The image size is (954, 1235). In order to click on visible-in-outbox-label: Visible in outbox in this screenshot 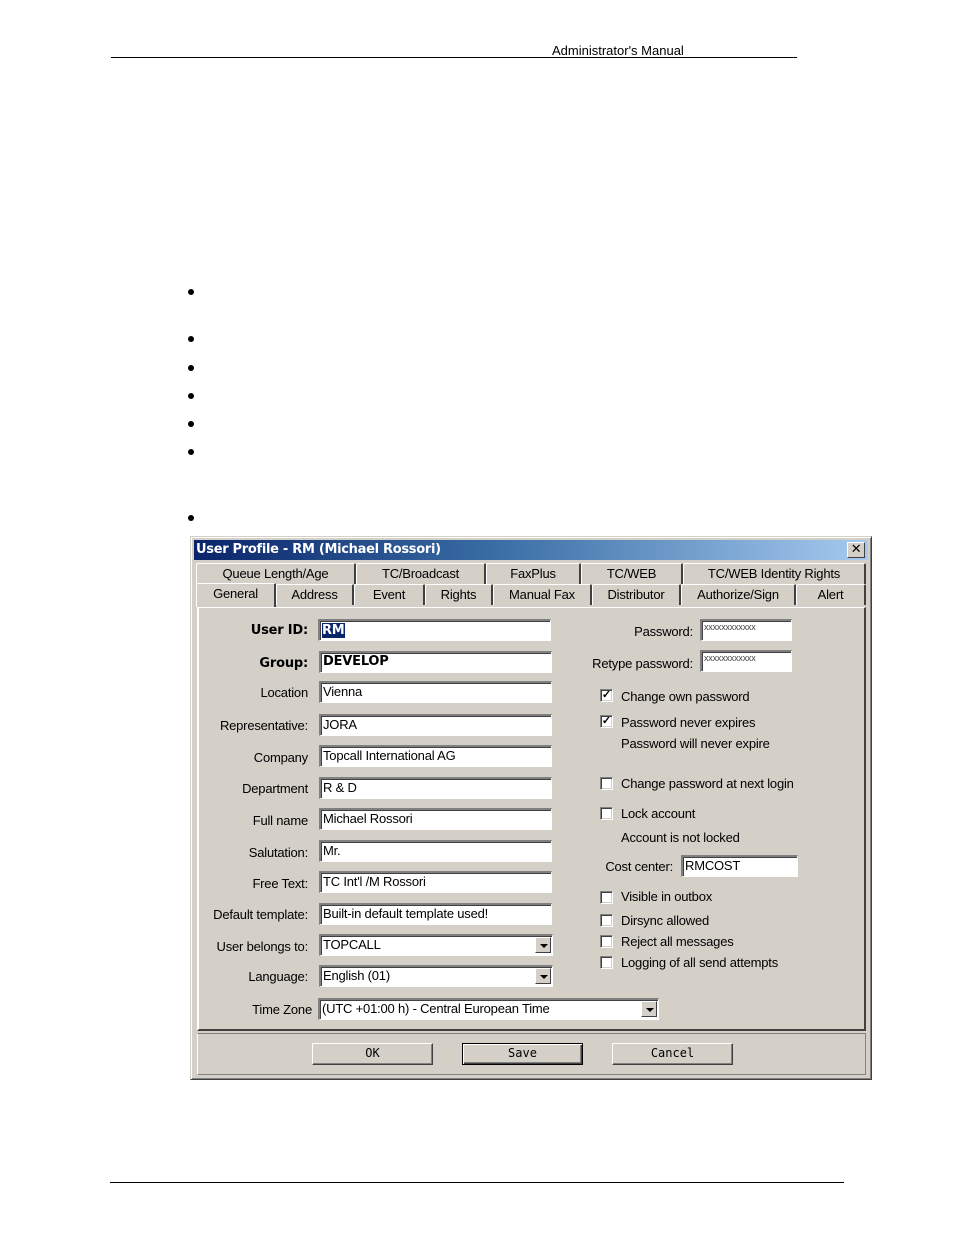, I will do `click(666, 896)`.